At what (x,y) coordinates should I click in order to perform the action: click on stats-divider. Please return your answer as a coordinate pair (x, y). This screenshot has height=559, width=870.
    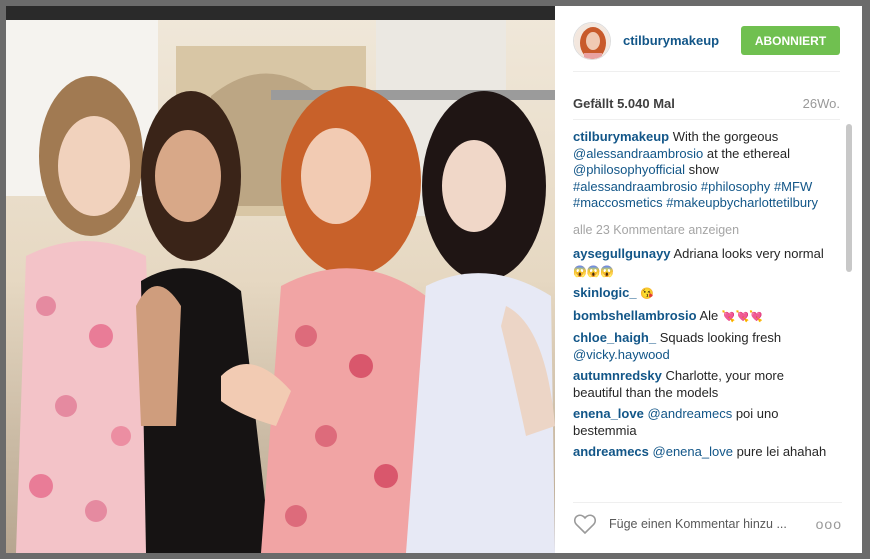
    Looking at the image, I should click on (706, 119).